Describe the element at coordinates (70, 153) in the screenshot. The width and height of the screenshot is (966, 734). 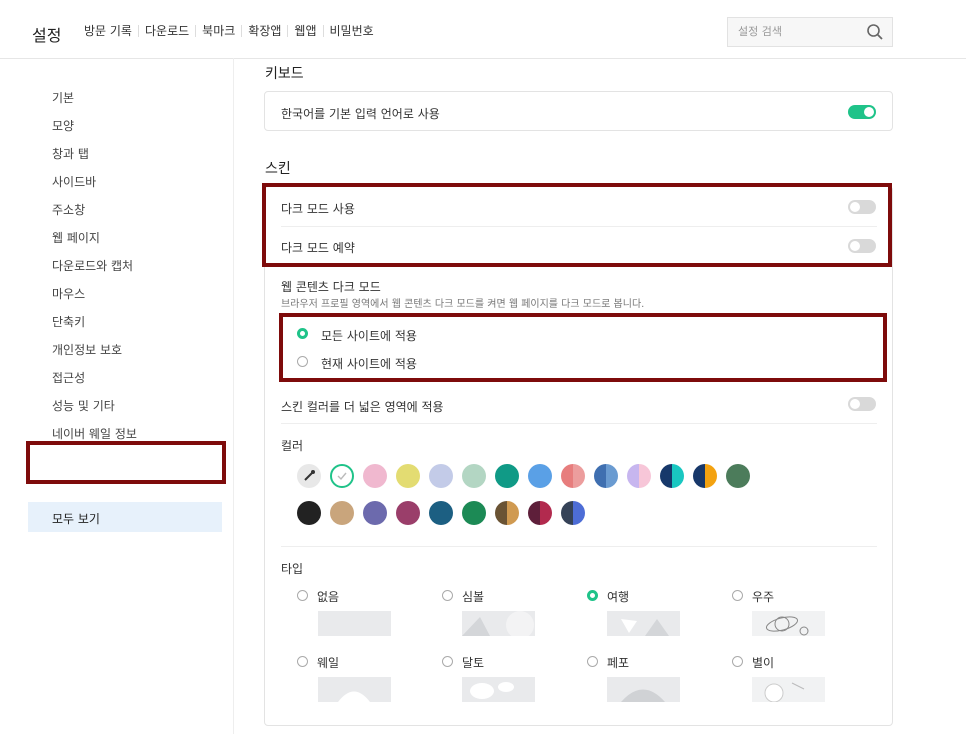
I see `sidebar-item-windows-tabs: 창과 탭` at that location.